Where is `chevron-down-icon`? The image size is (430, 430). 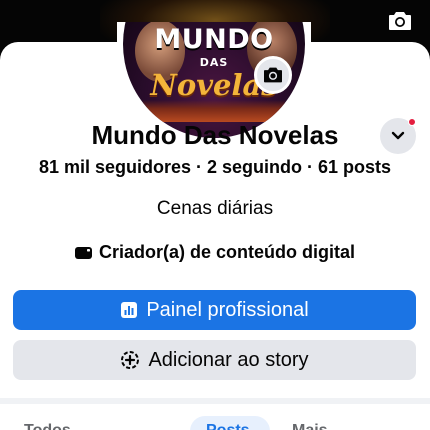 chevron-down-icon is located at coordinates (398, 135).